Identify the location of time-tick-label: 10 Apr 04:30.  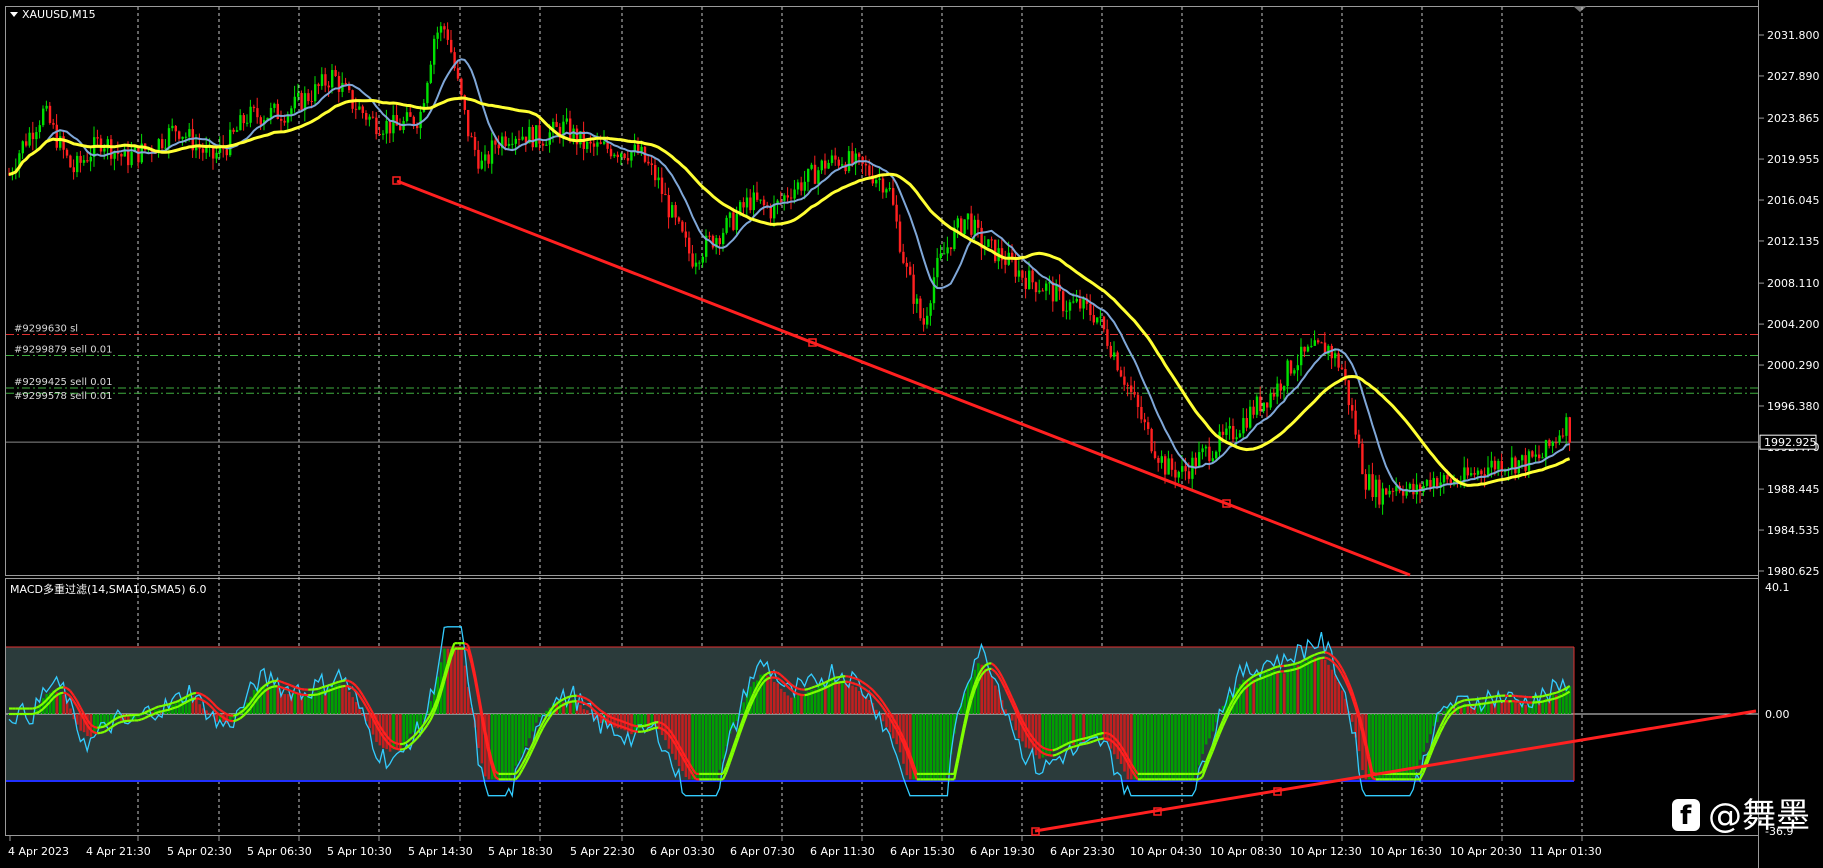
(1166, 851).